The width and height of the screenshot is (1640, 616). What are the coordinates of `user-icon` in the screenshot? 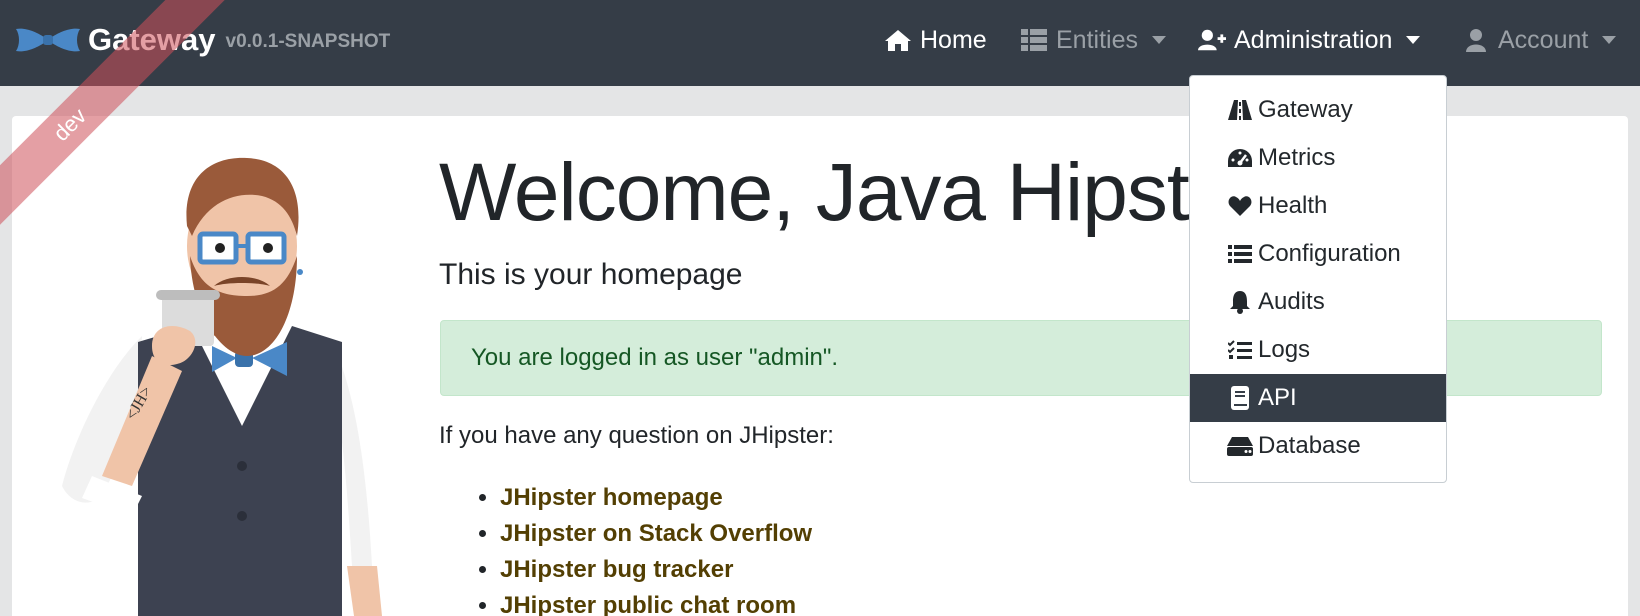 It's located at (1476, 40).